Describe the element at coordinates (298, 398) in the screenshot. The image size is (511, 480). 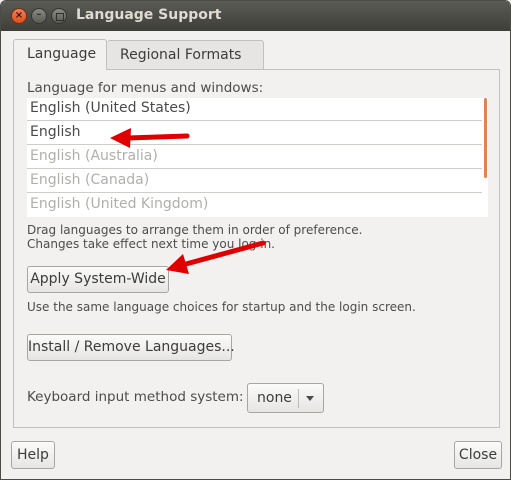
I see `combo-separator` at that location.